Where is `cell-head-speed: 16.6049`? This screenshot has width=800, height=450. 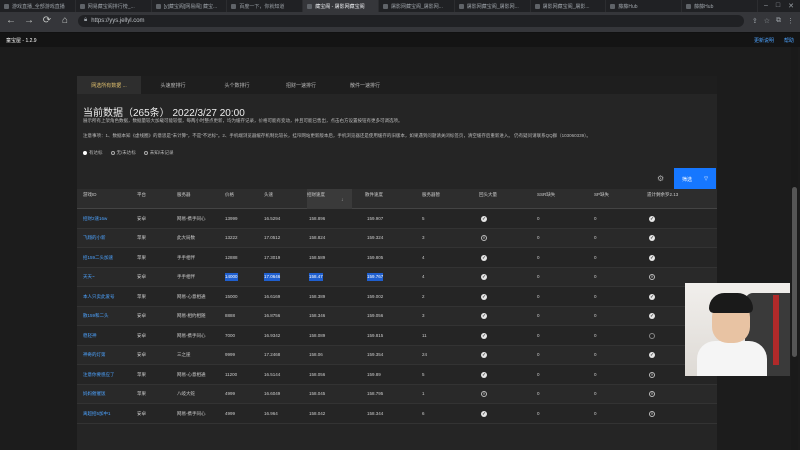 cell-head-speed: 16.6049 is located at coordinates (272, 395).